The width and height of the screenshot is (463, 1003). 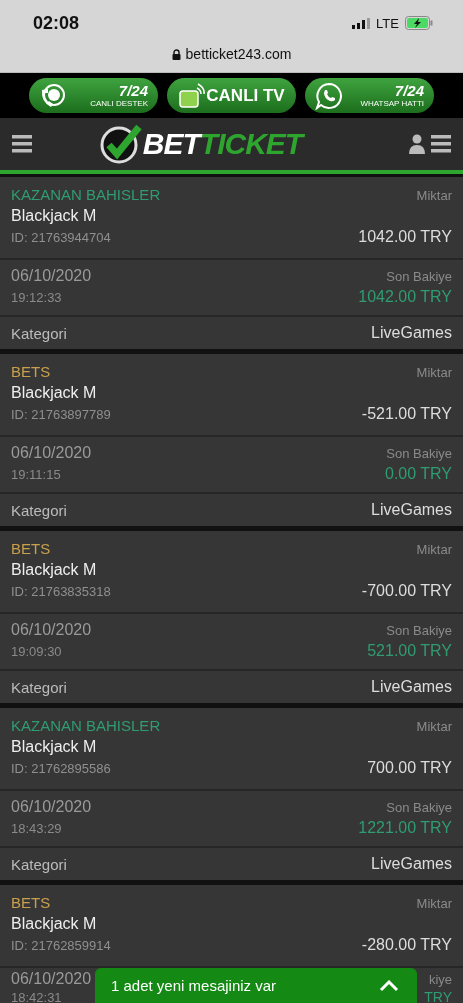 I want to click on status-time: 02:08, so click(x=56, y=23).